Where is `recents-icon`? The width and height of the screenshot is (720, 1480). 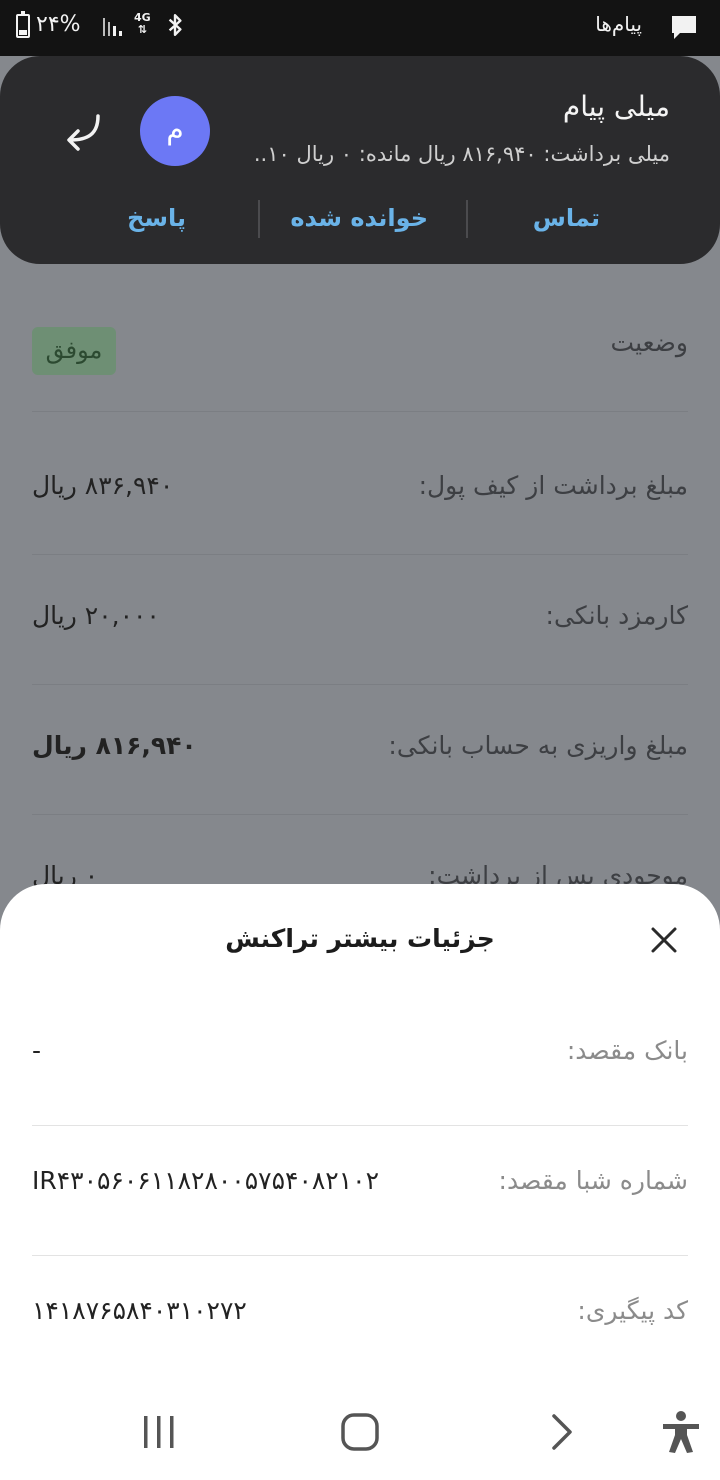 recents-icon is located at coordinates (159, 1432).